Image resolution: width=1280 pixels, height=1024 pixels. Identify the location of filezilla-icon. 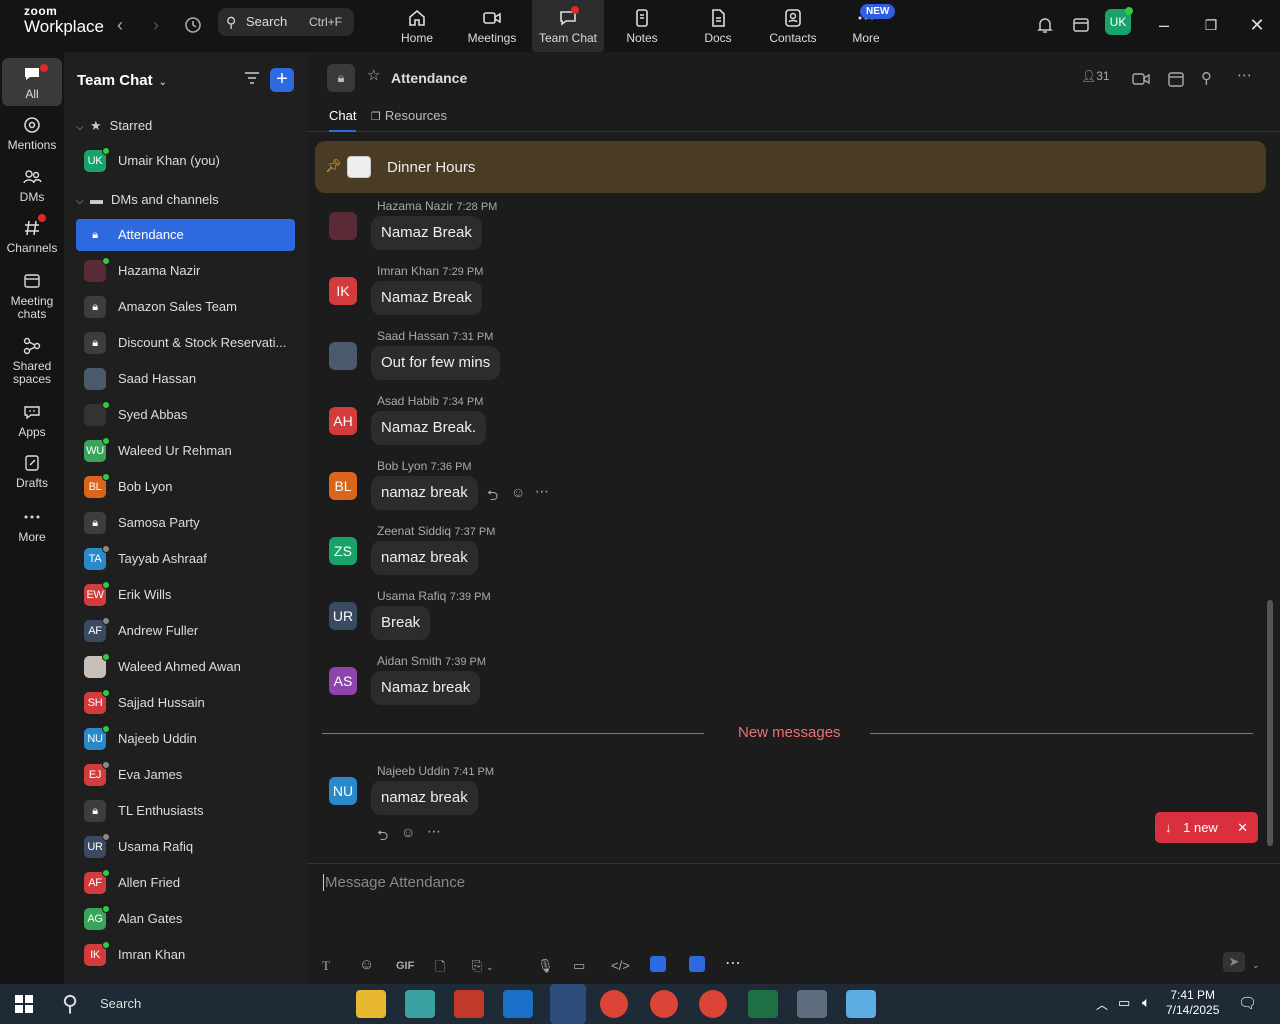
(469, 1004).